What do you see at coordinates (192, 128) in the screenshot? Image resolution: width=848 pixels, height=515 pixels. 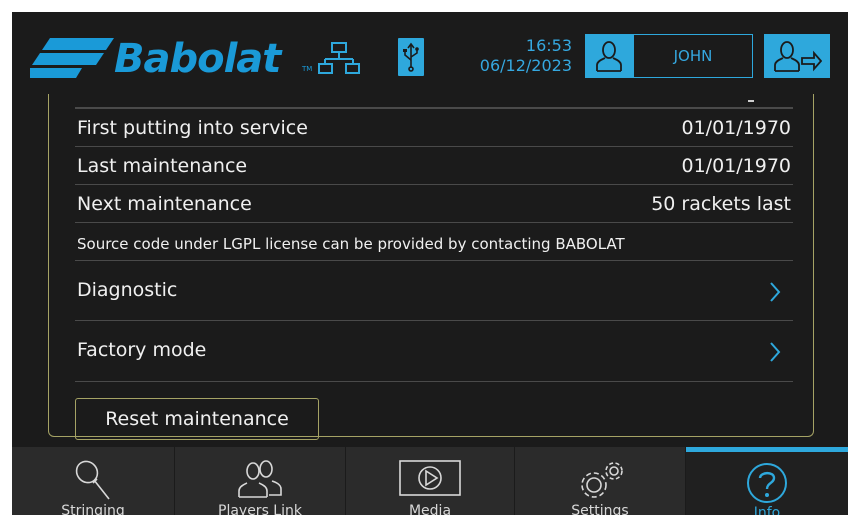 I see `info-row-label: First putting into service` at bounding box center [192, 128].